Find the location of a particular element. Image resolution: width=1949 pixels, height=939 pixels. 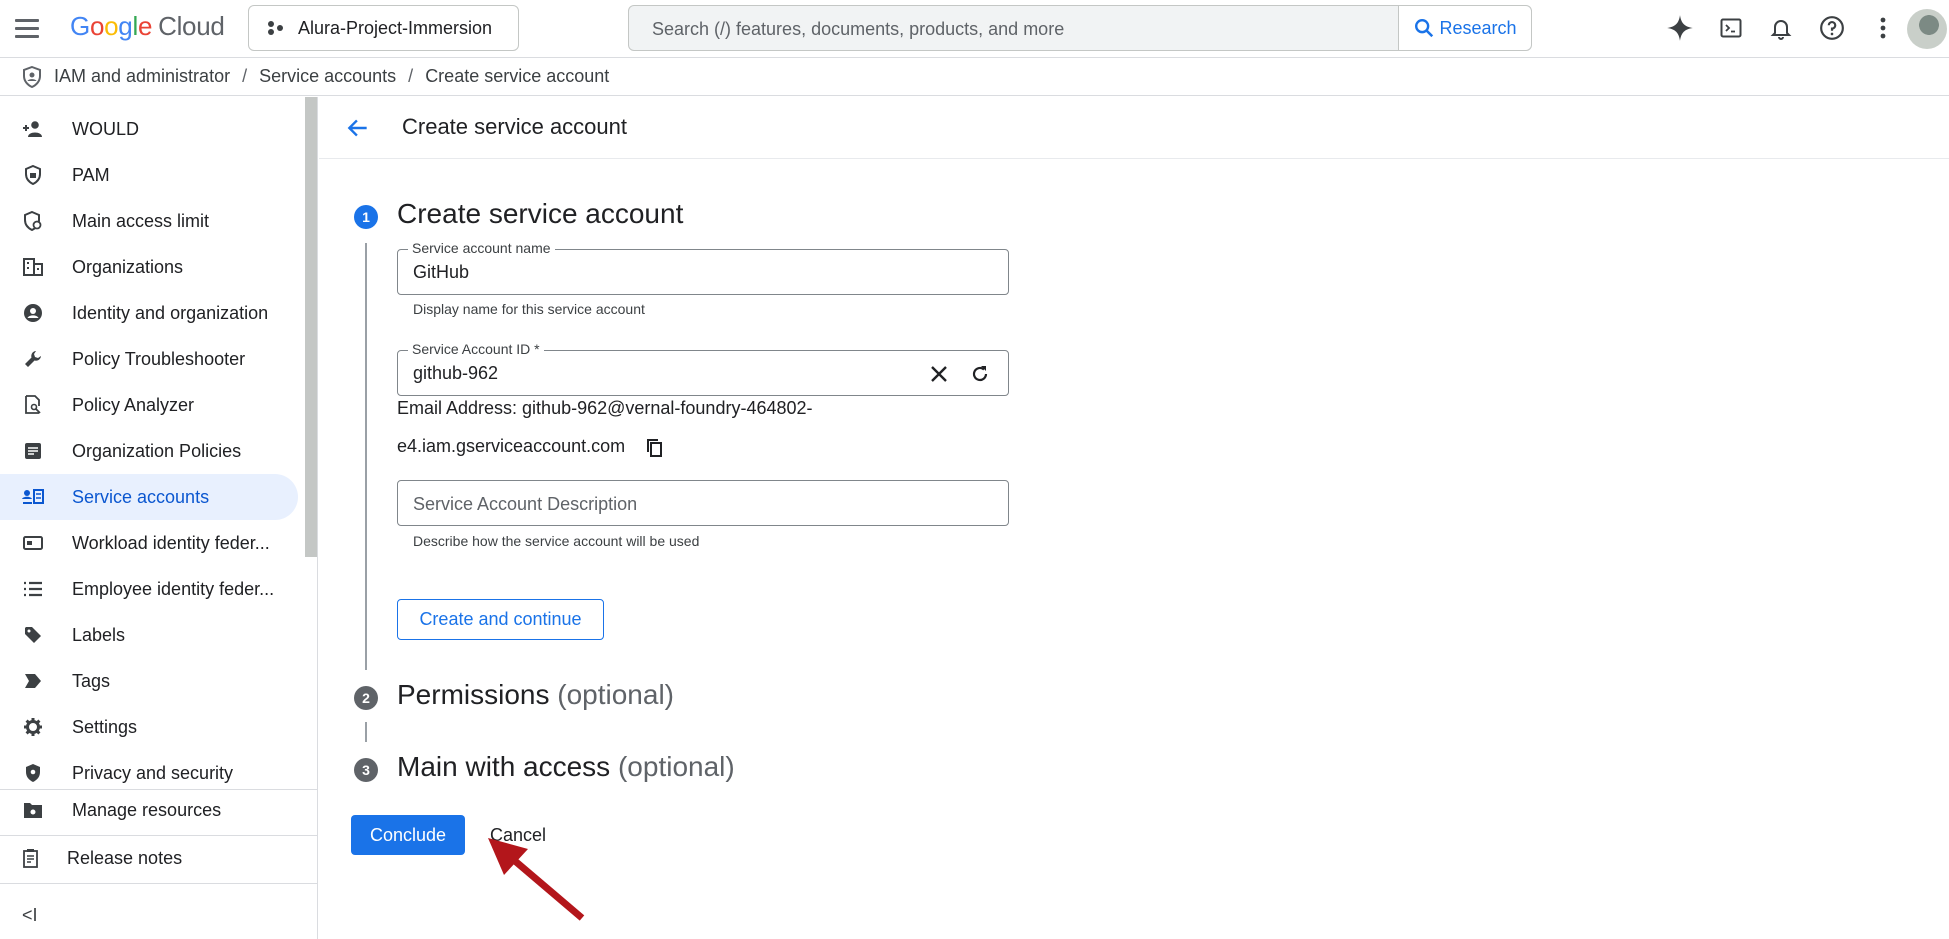

sidebar-divider is located at coordinates (159, 883).